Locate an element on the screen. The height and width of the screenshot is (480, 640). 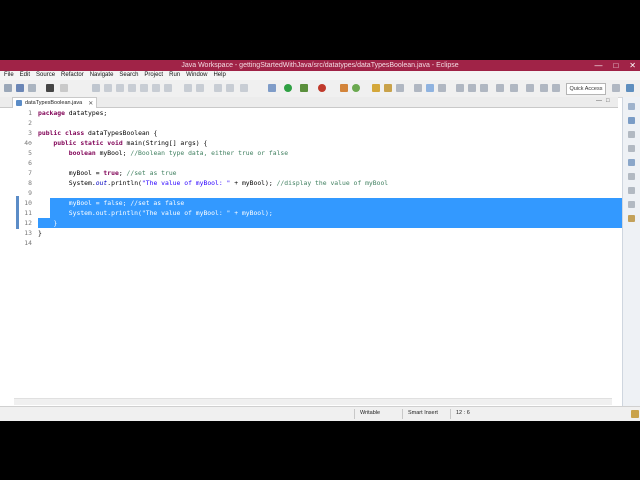
editor-tab-bar: dataTypesBoolean.java ✕ — □ is located at coordinates (309, 102).